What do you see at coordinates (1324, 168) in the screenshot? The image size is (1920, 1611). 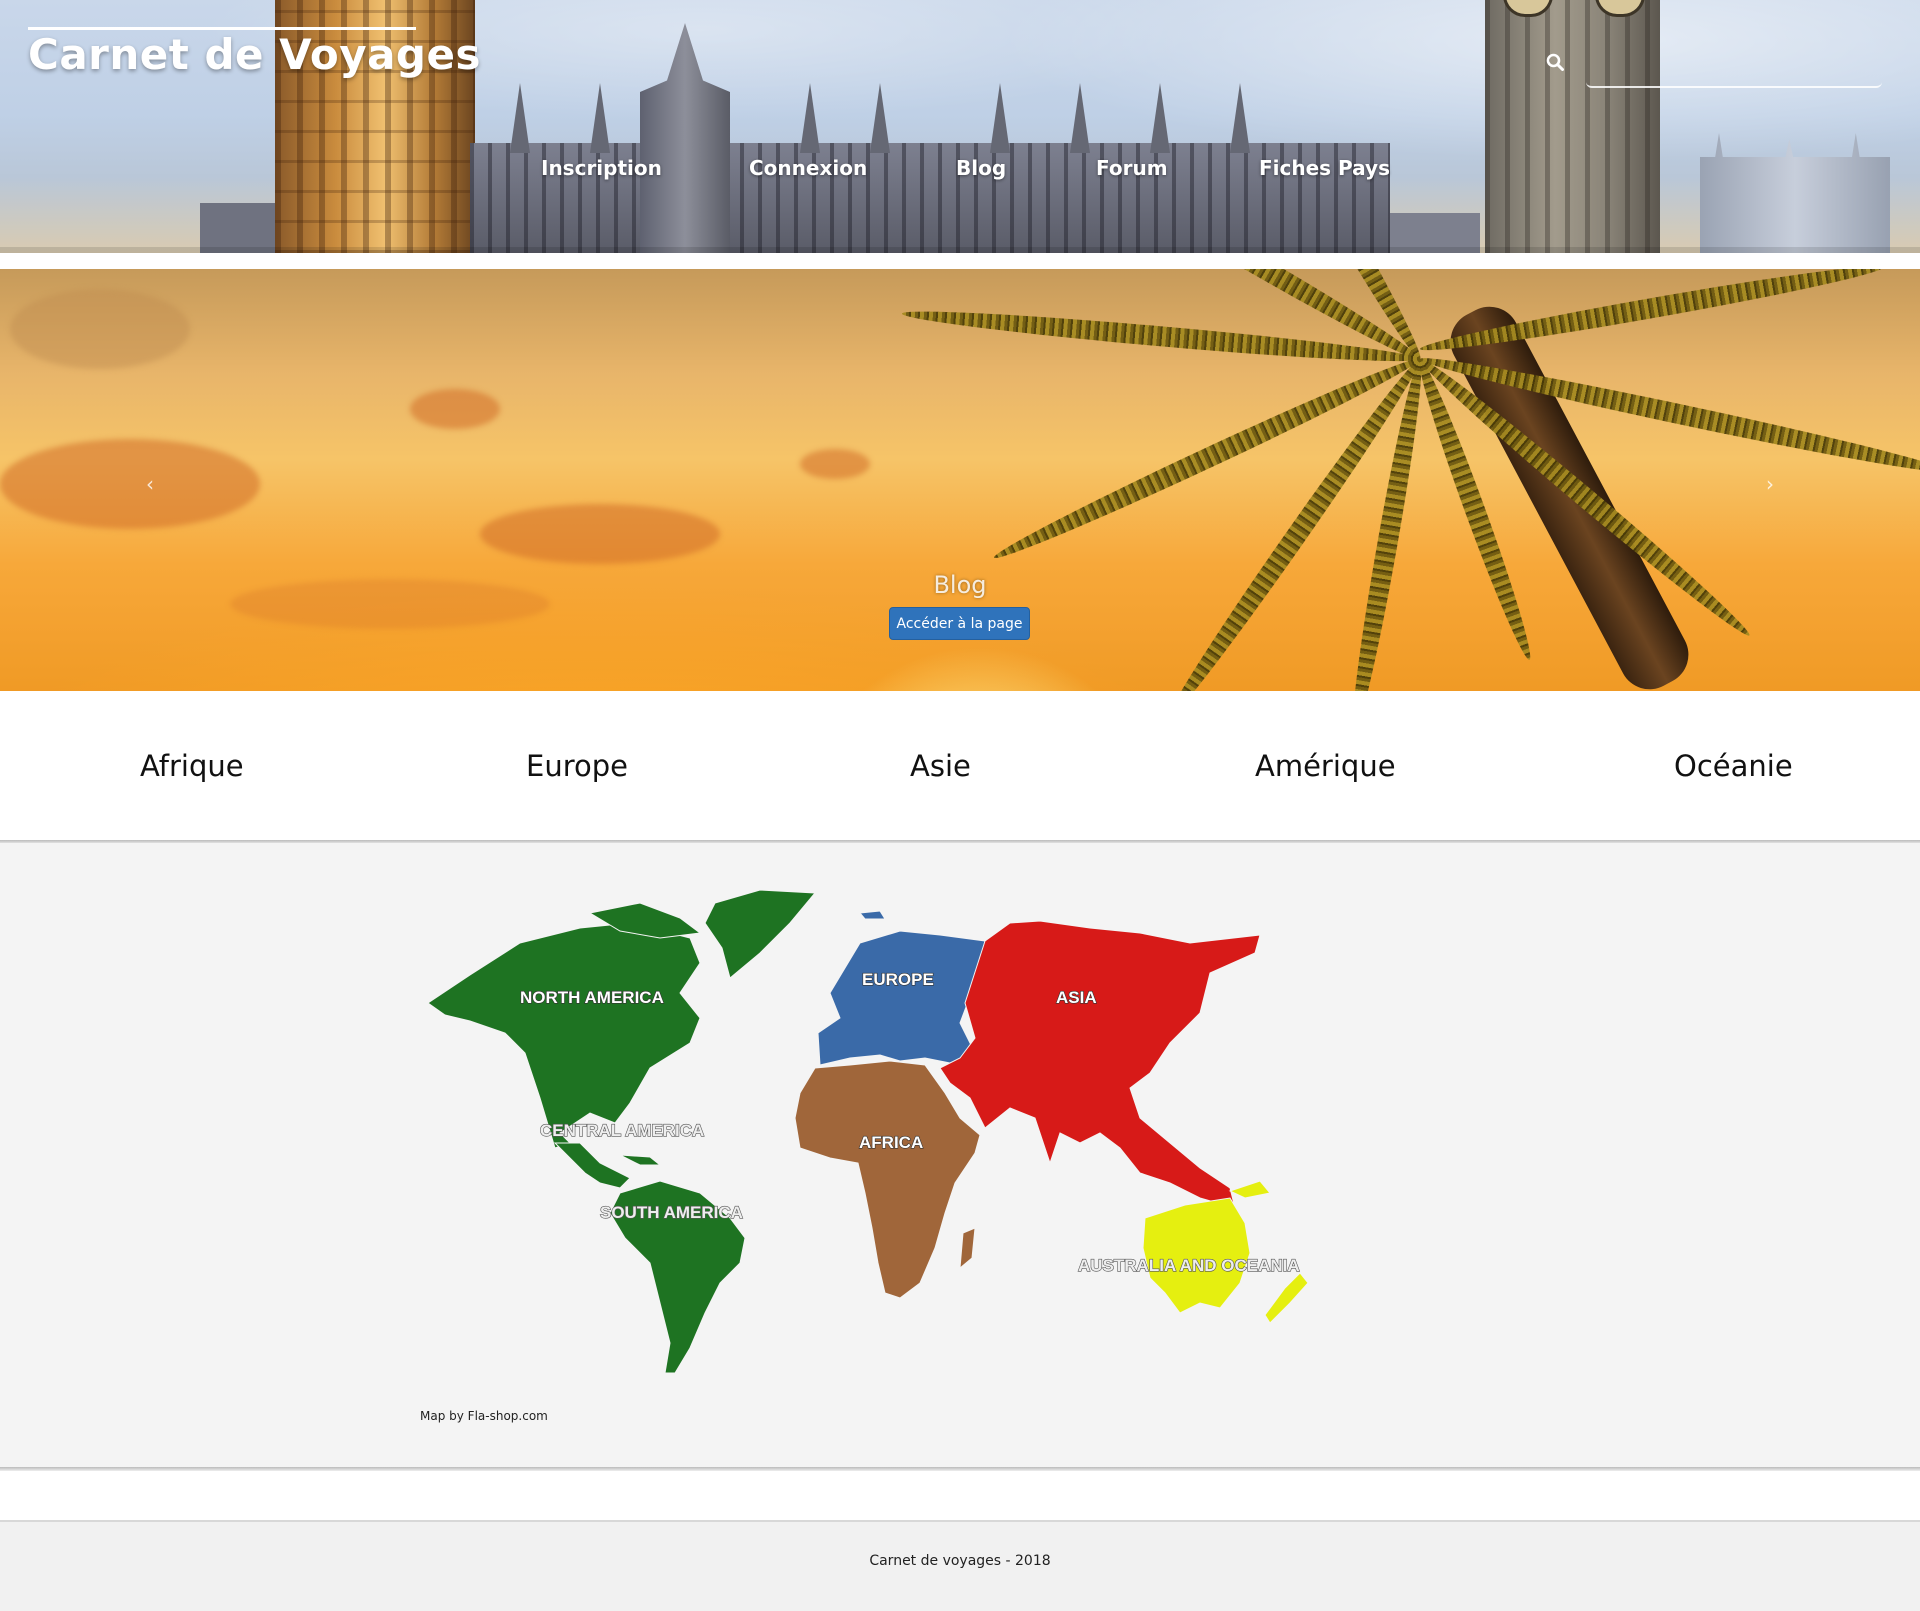 I see `nav-fiches-pays: Fiches Pays` at bounding box center [1324, 168].